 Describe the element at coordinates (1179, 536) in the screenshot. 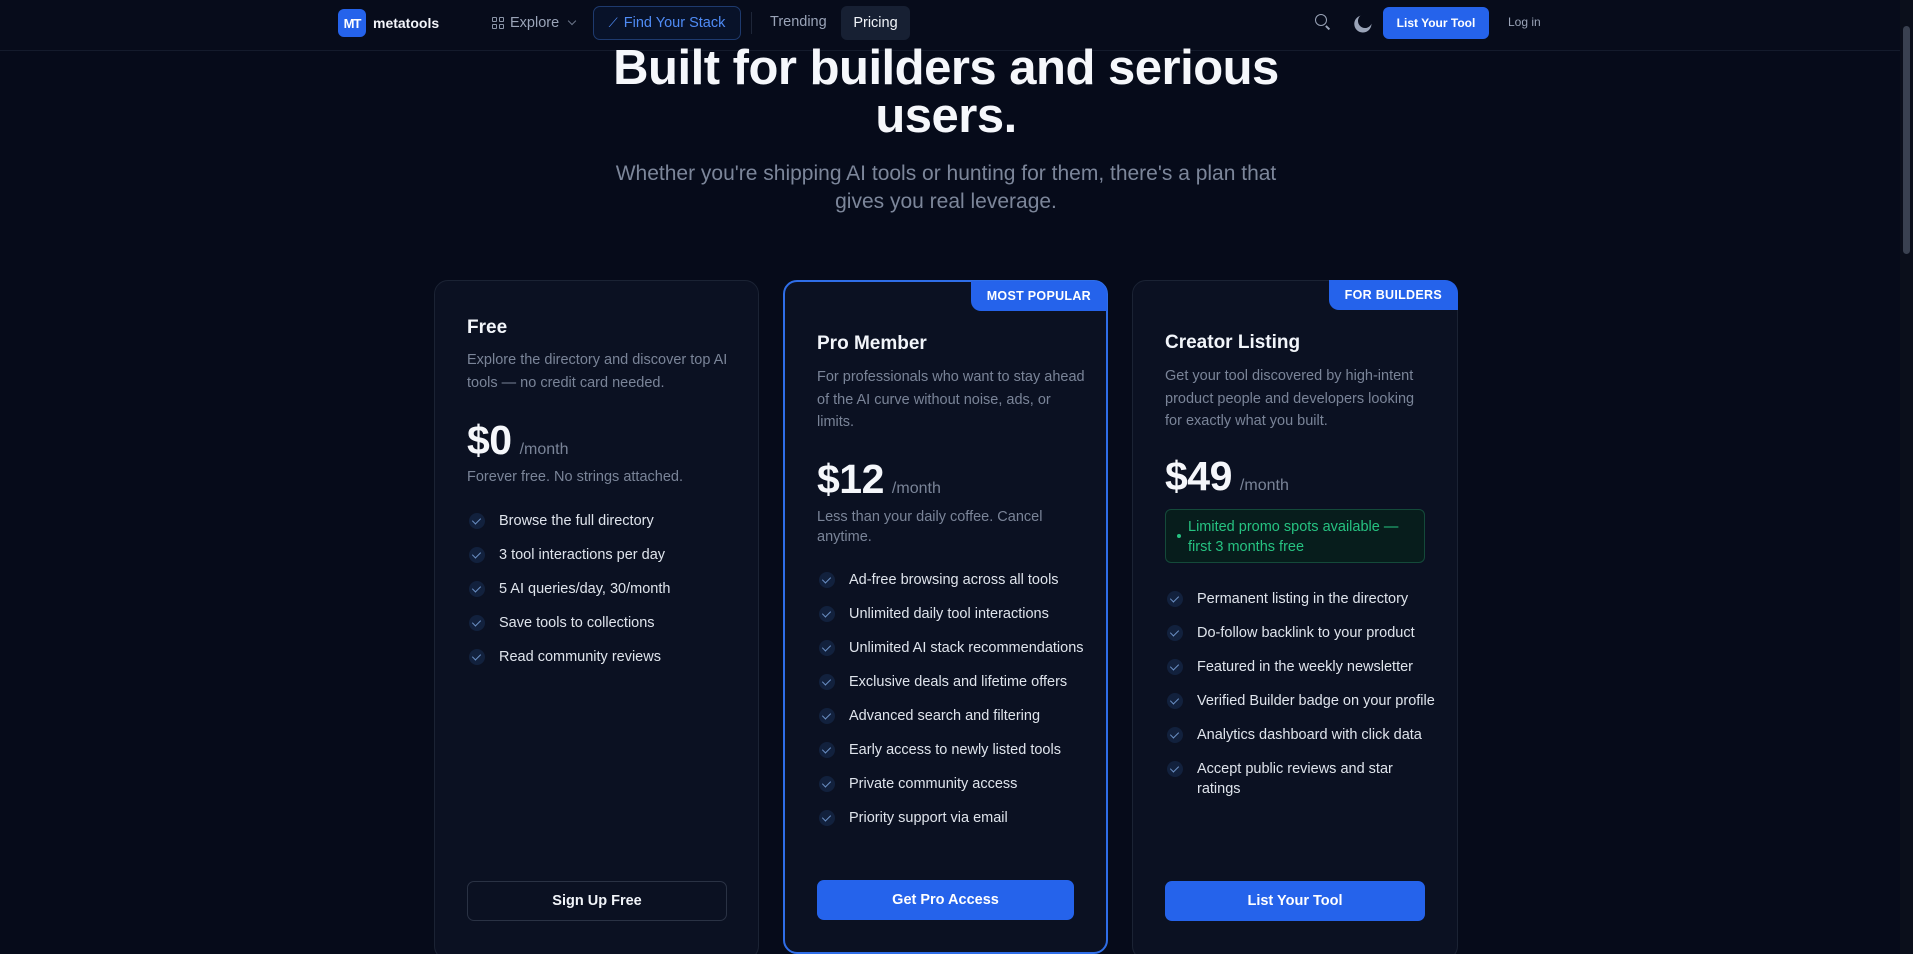

I see `status-dot-icon` at that location.